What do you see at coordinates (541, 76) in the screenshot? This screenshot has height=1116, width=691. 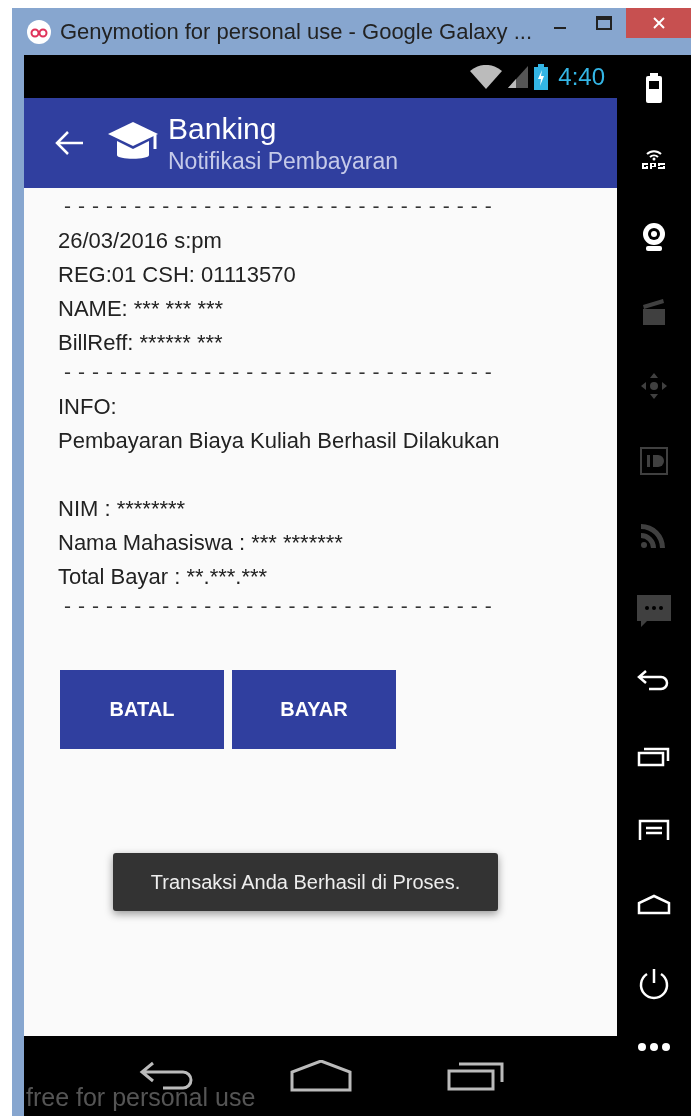 I see `battery-charging-icon` at bounding box center [541, 76].